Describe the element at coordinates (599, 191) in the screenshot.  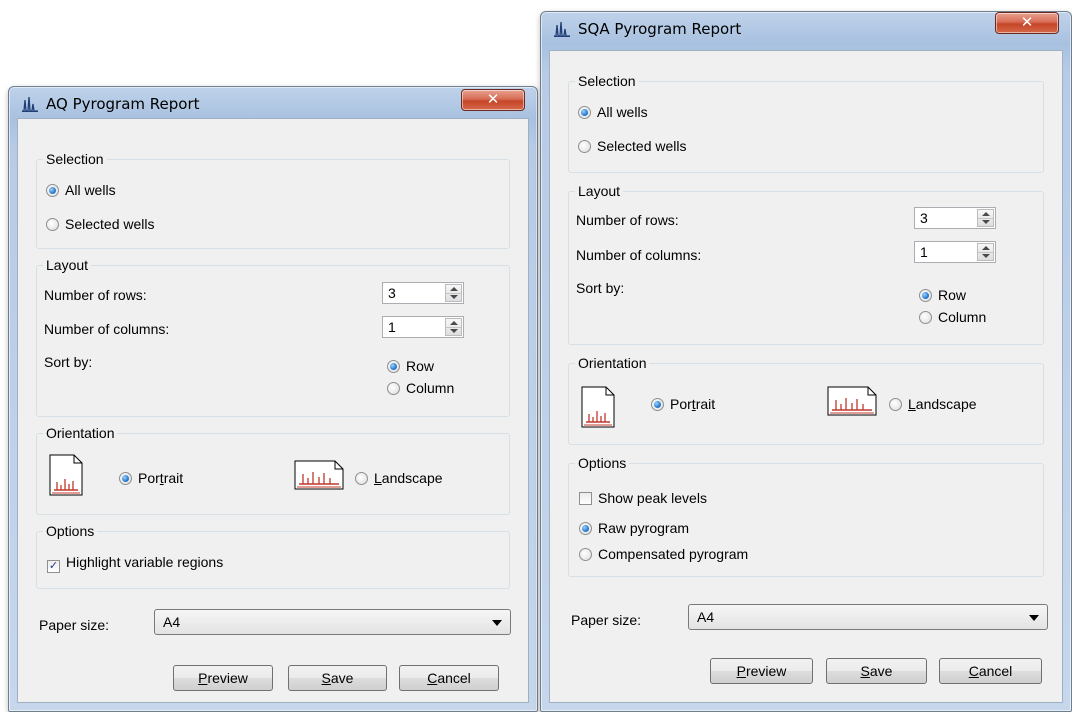
I see `sqa-layout-label: Layout` at that location.